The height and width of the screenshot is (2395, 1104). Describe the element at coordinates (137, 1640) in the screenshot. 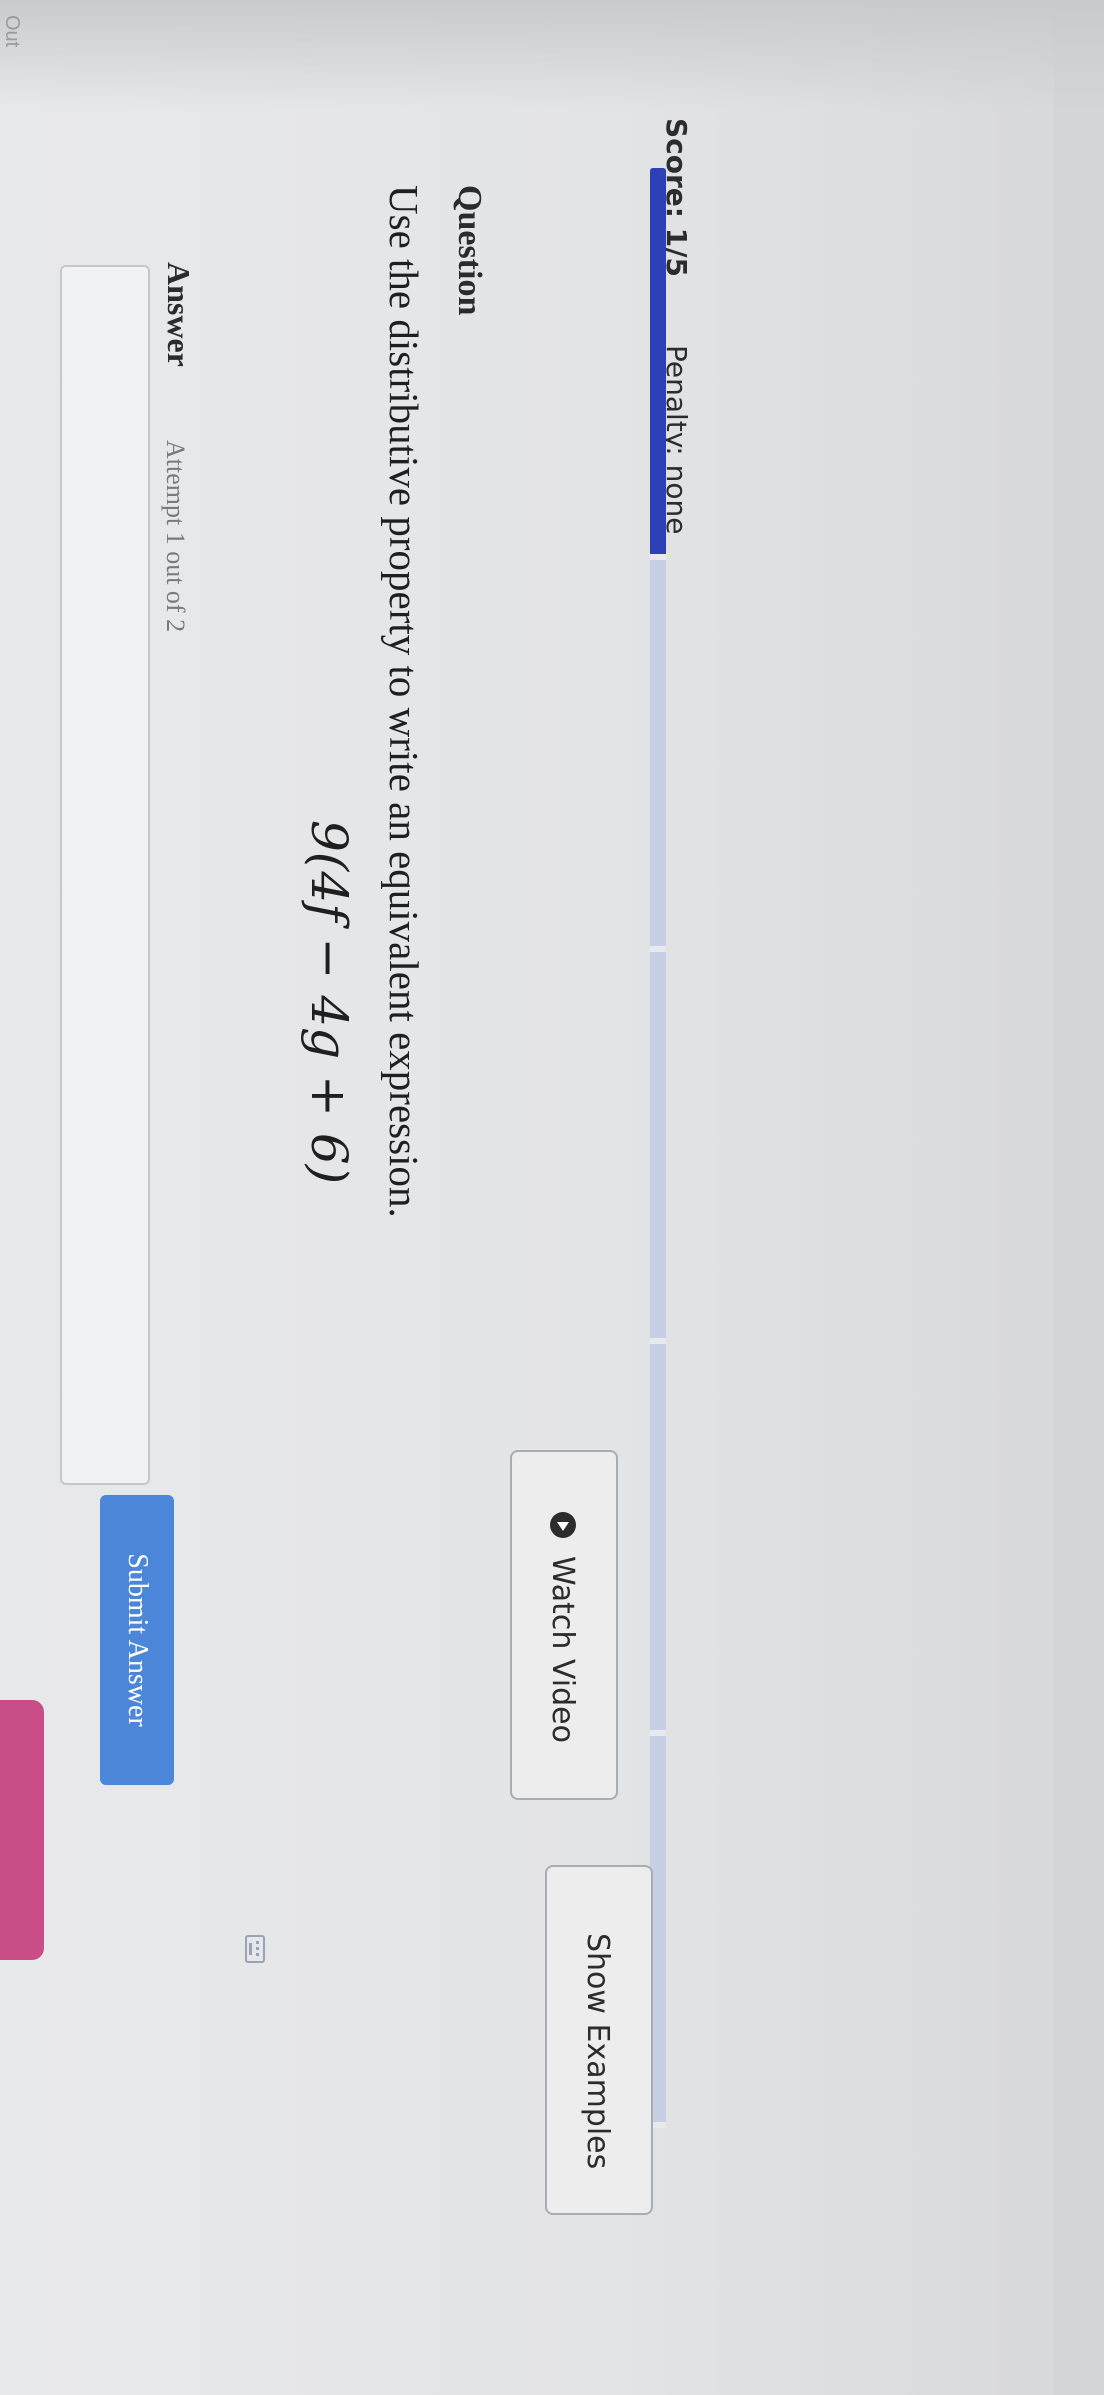

I see `submit-answer-button: Submit Answer` at that location.